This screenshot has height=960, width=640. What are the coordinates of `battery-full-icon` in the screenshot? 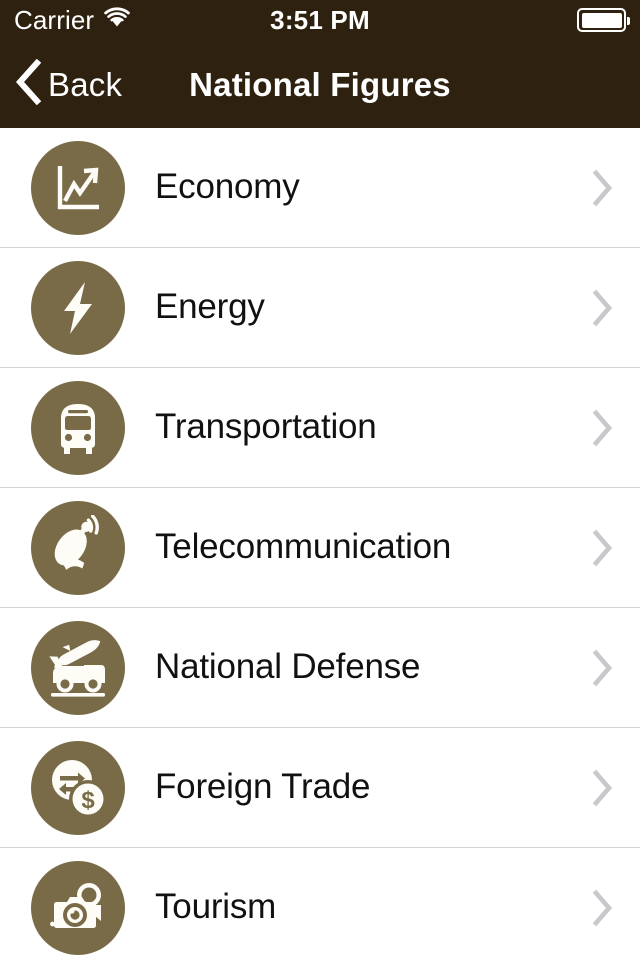 It's located at (603, 20).